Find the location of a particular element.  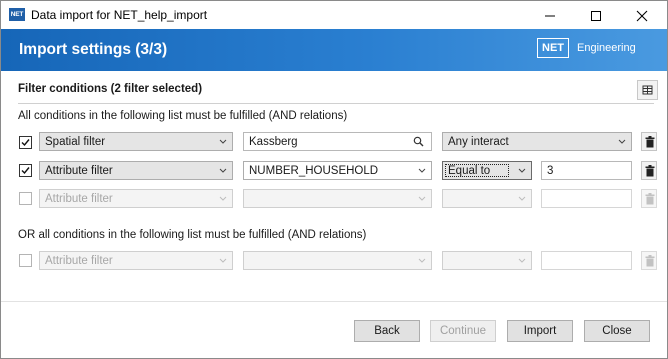

search-icon is located at coordinates (418, 141).